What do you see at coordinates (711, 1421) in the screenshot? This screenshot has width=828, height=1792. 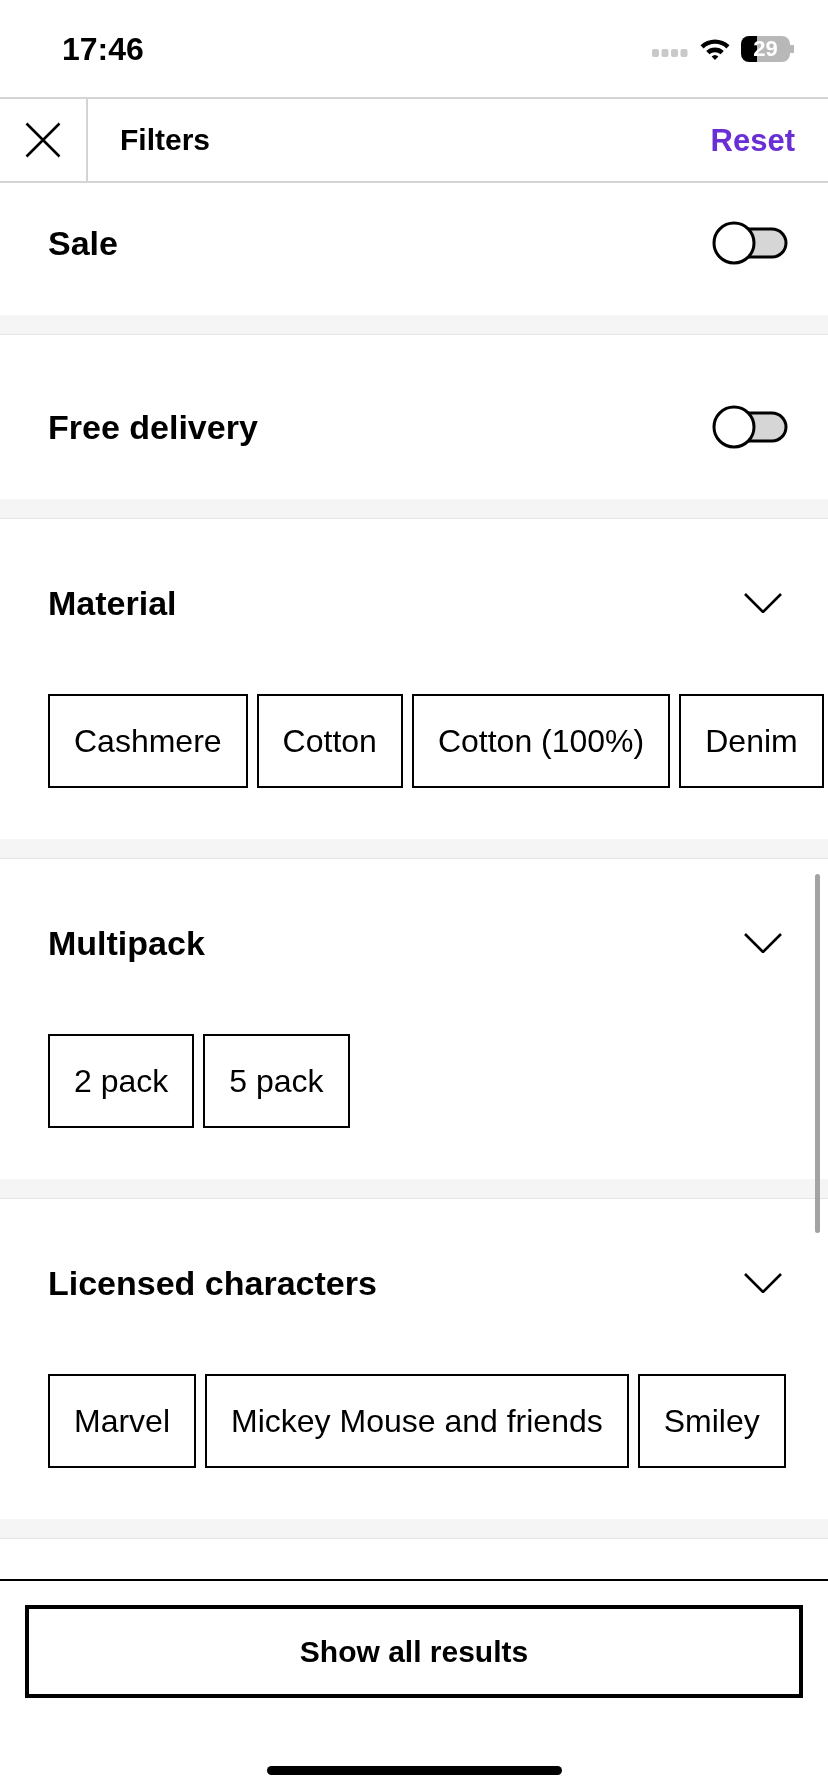 I see `filter-chip: Smiley` at bounding box center [711, 1421].